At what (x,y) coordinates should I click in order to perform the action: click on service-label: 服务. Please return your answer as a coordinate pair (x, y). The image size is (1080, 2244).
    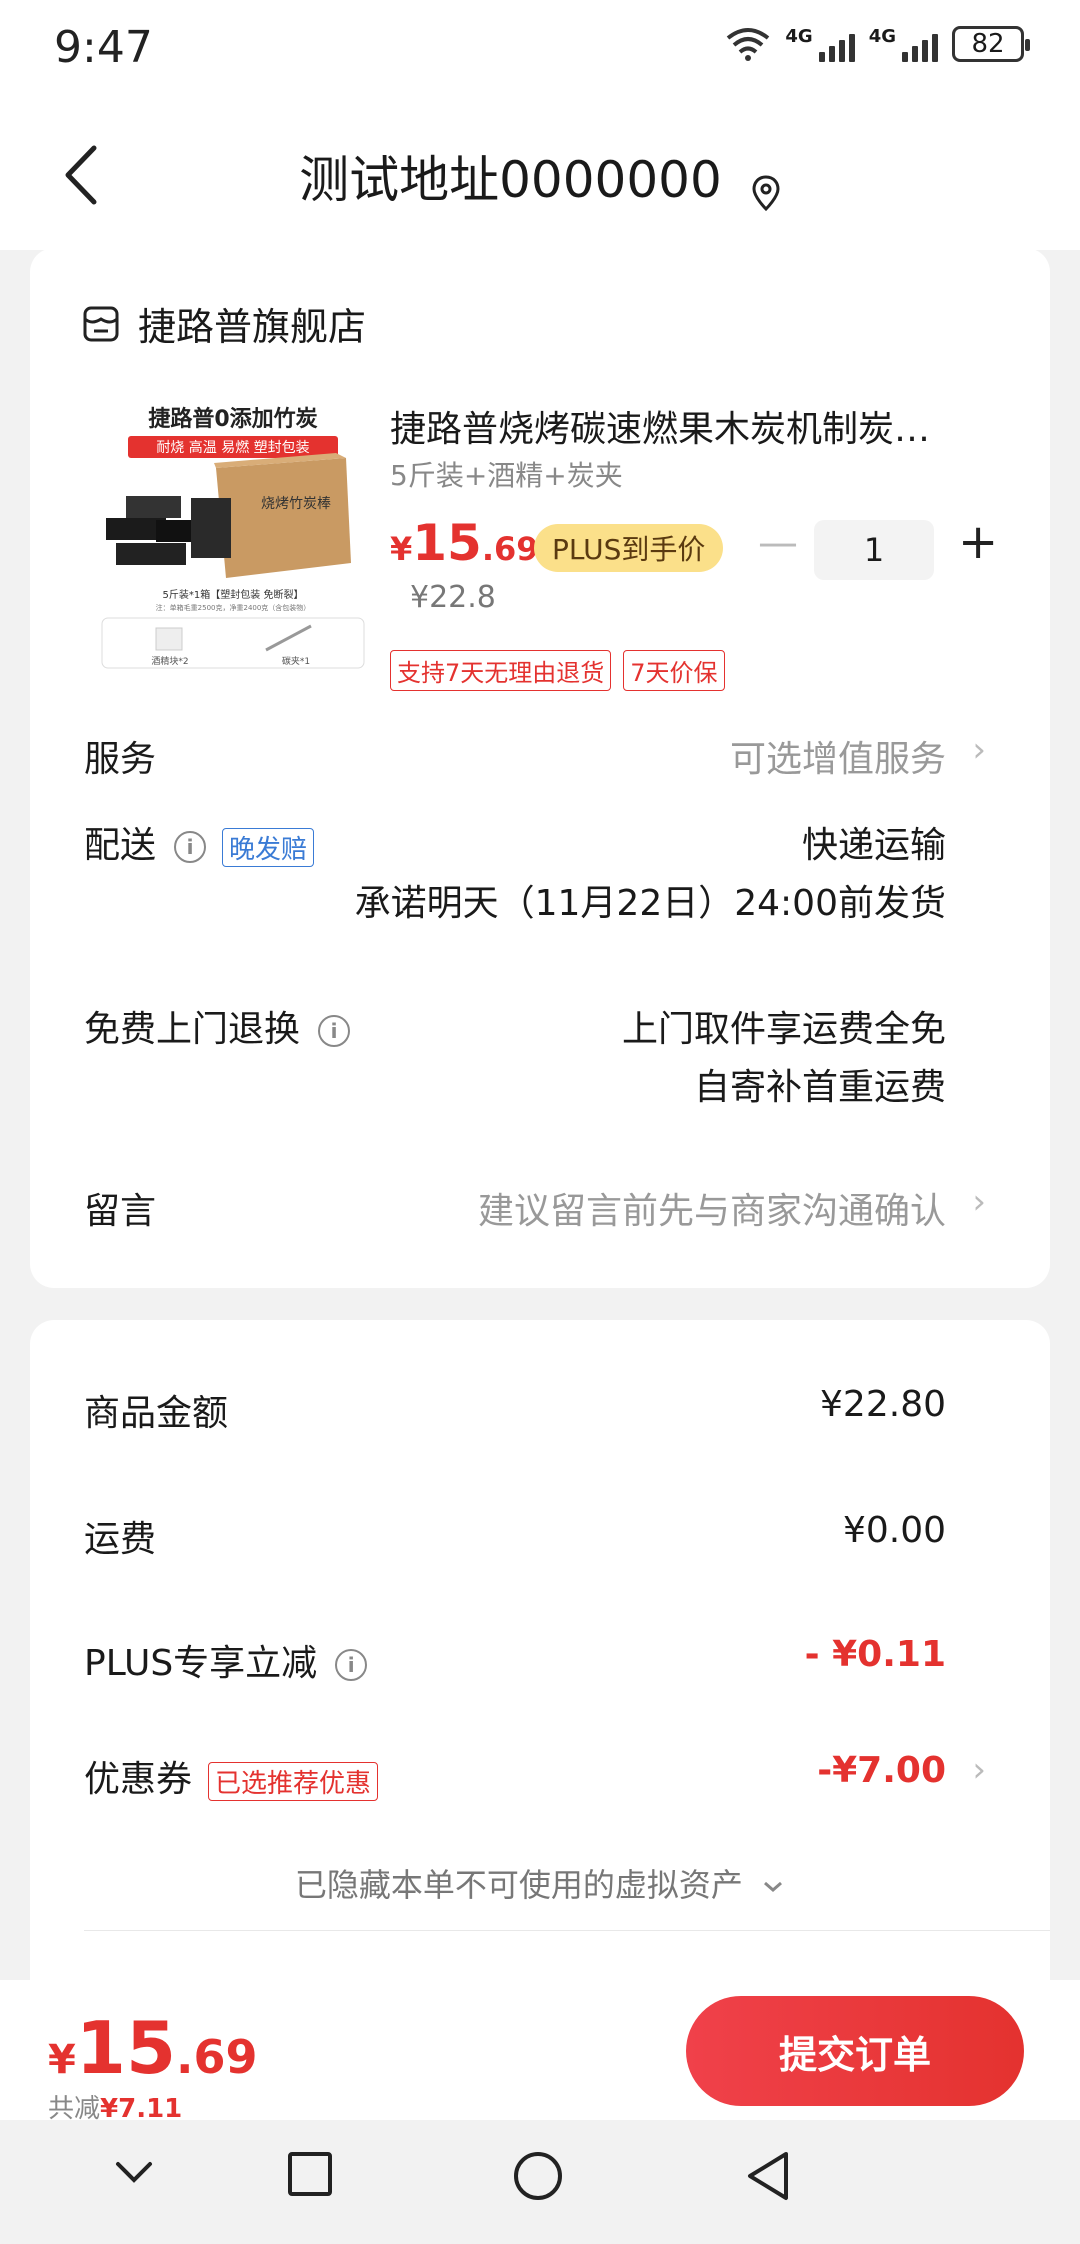
    Looking at the image, I should click on (120, 759).